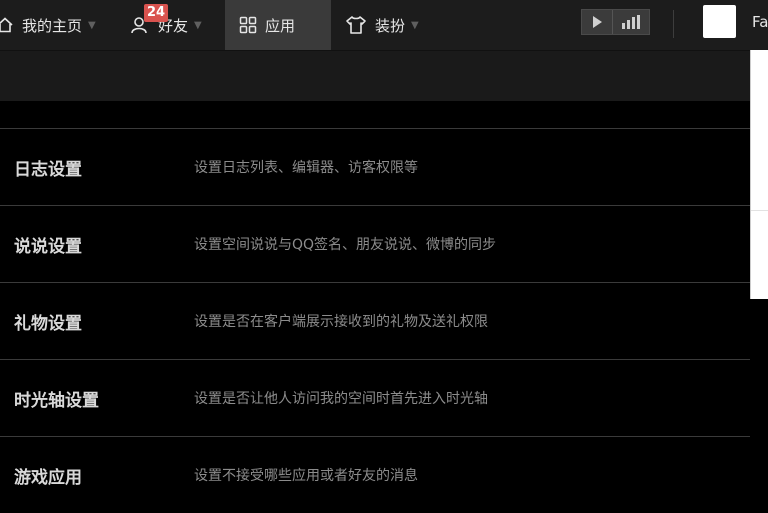 Image resolution: width=768 pixels, height=513 pixels. I want to click on home-icon, so click(7, 25).